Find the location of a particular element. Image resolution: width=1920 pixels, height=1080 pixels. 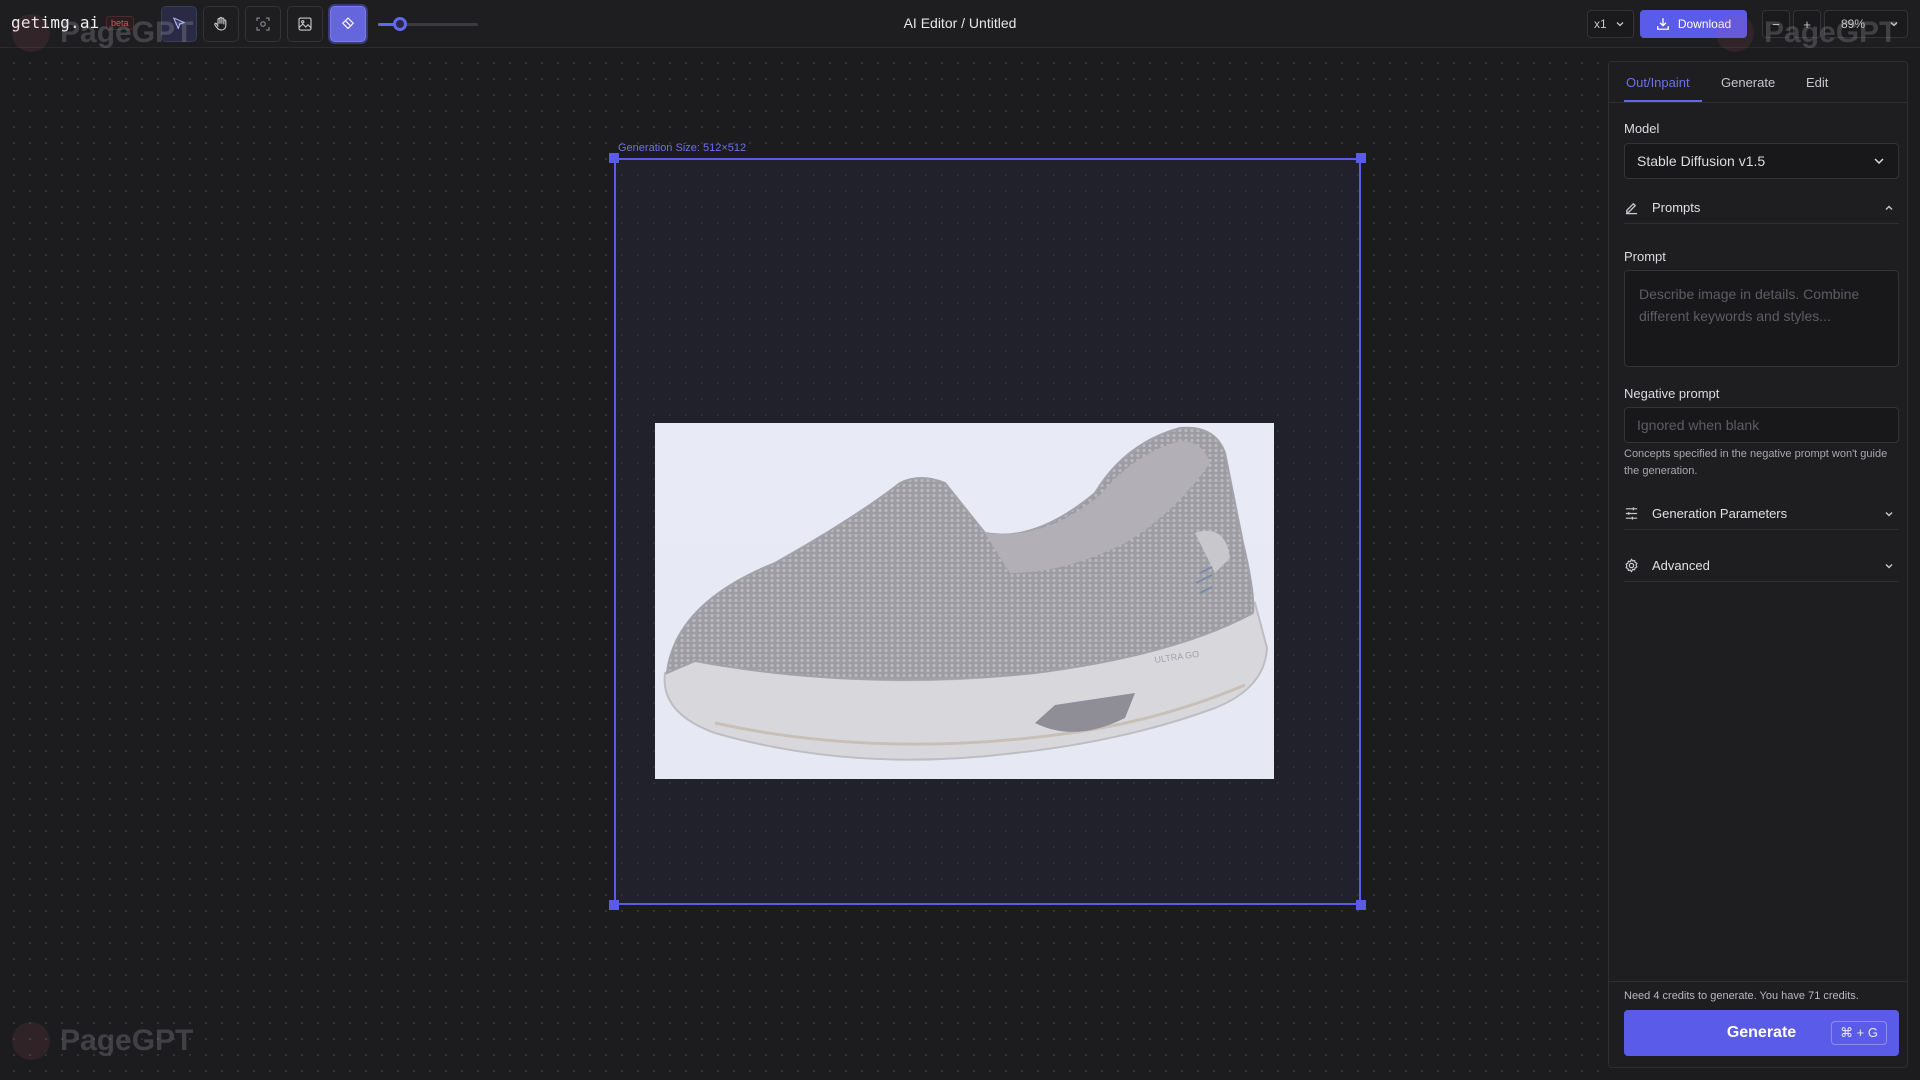

eraser-icon is located at coordinates (348, 23).